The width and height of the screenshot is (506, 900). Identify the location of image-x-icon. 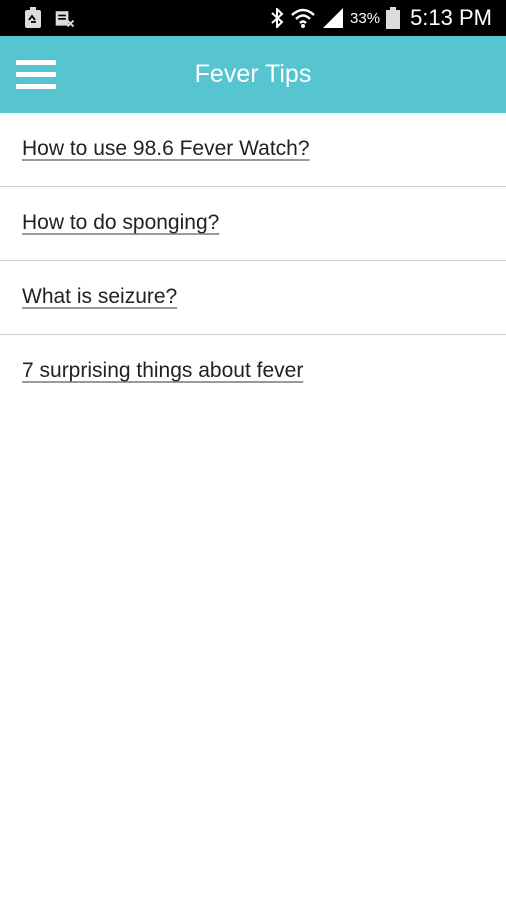
(65, 19).